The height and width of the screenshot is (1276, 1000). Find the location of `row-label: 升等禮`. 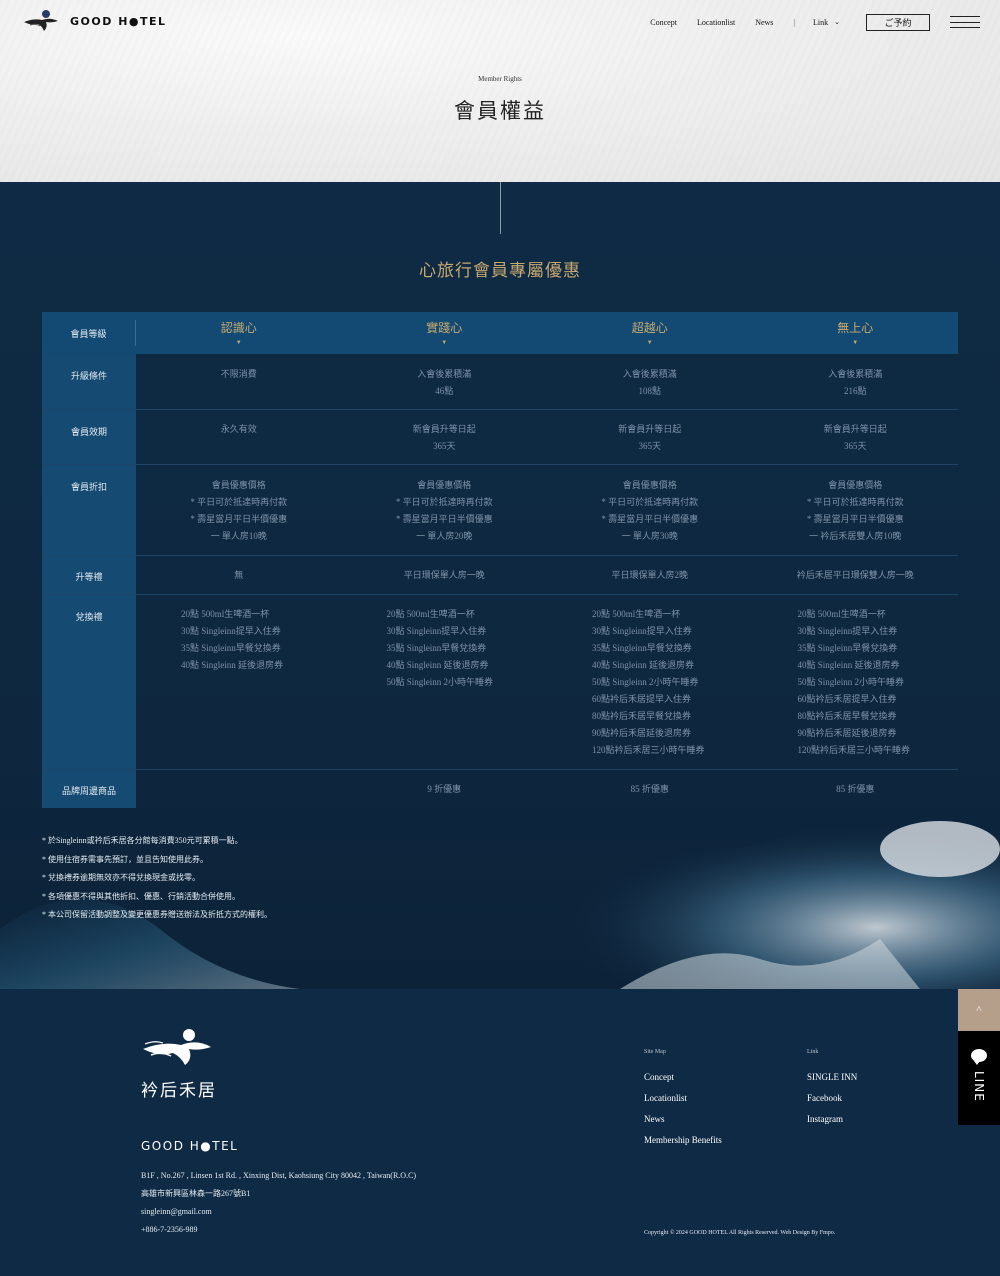

row-label: 升等禮 is located at coordinates (89, 575).